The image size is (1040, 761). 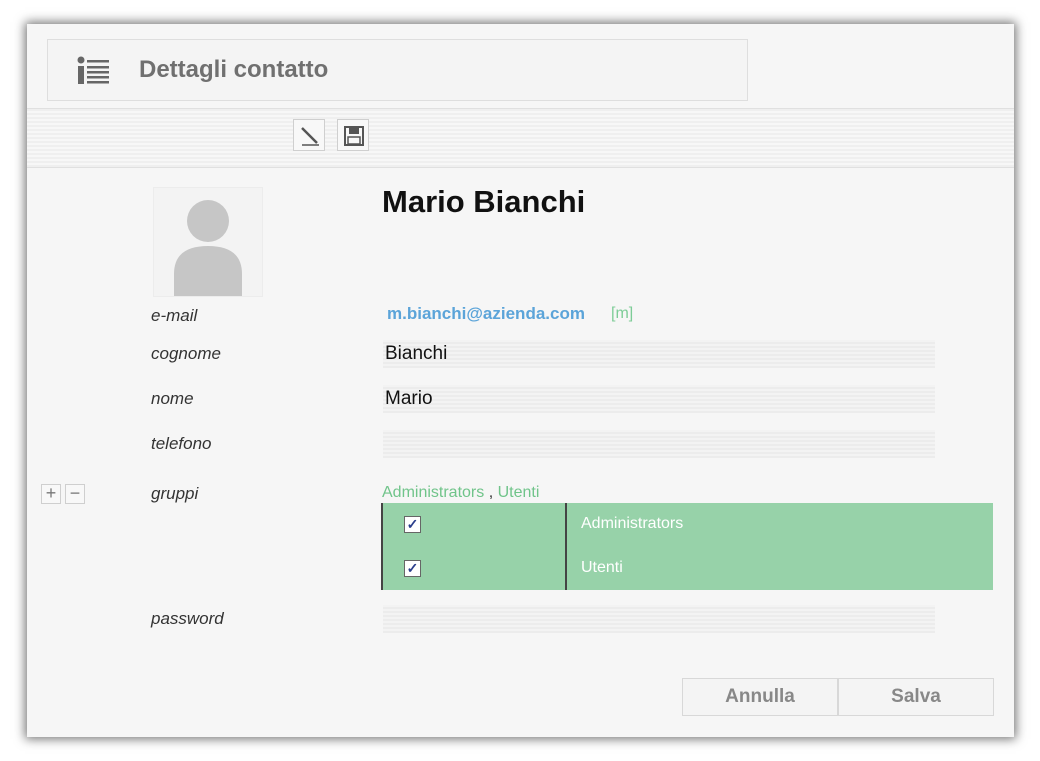 I want to click on firstname-field: Mario, so click(x=659, y=399).